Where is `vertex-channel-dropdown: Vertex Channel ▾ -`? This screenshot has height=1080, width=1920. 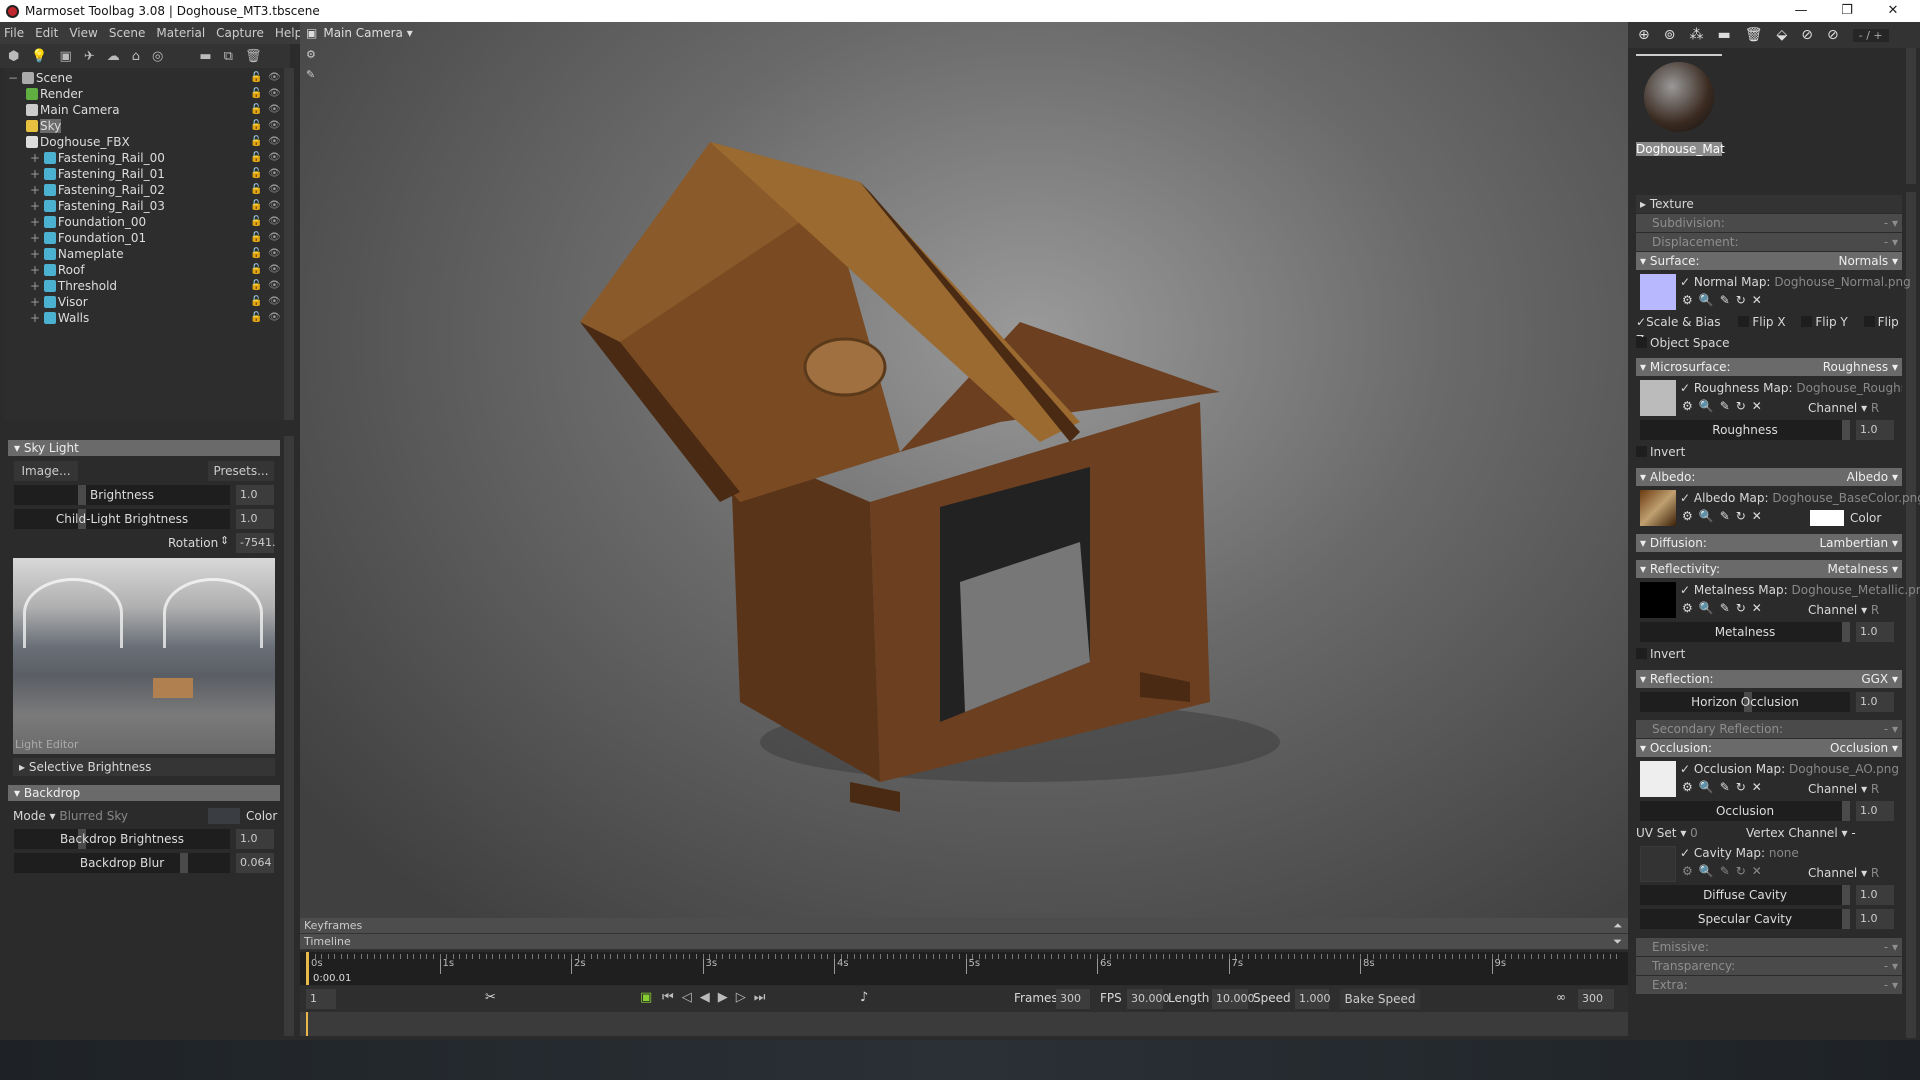
vertex-channel-dropdown: Vertex Channel ▾ - is located at coordinates (1806, 833).